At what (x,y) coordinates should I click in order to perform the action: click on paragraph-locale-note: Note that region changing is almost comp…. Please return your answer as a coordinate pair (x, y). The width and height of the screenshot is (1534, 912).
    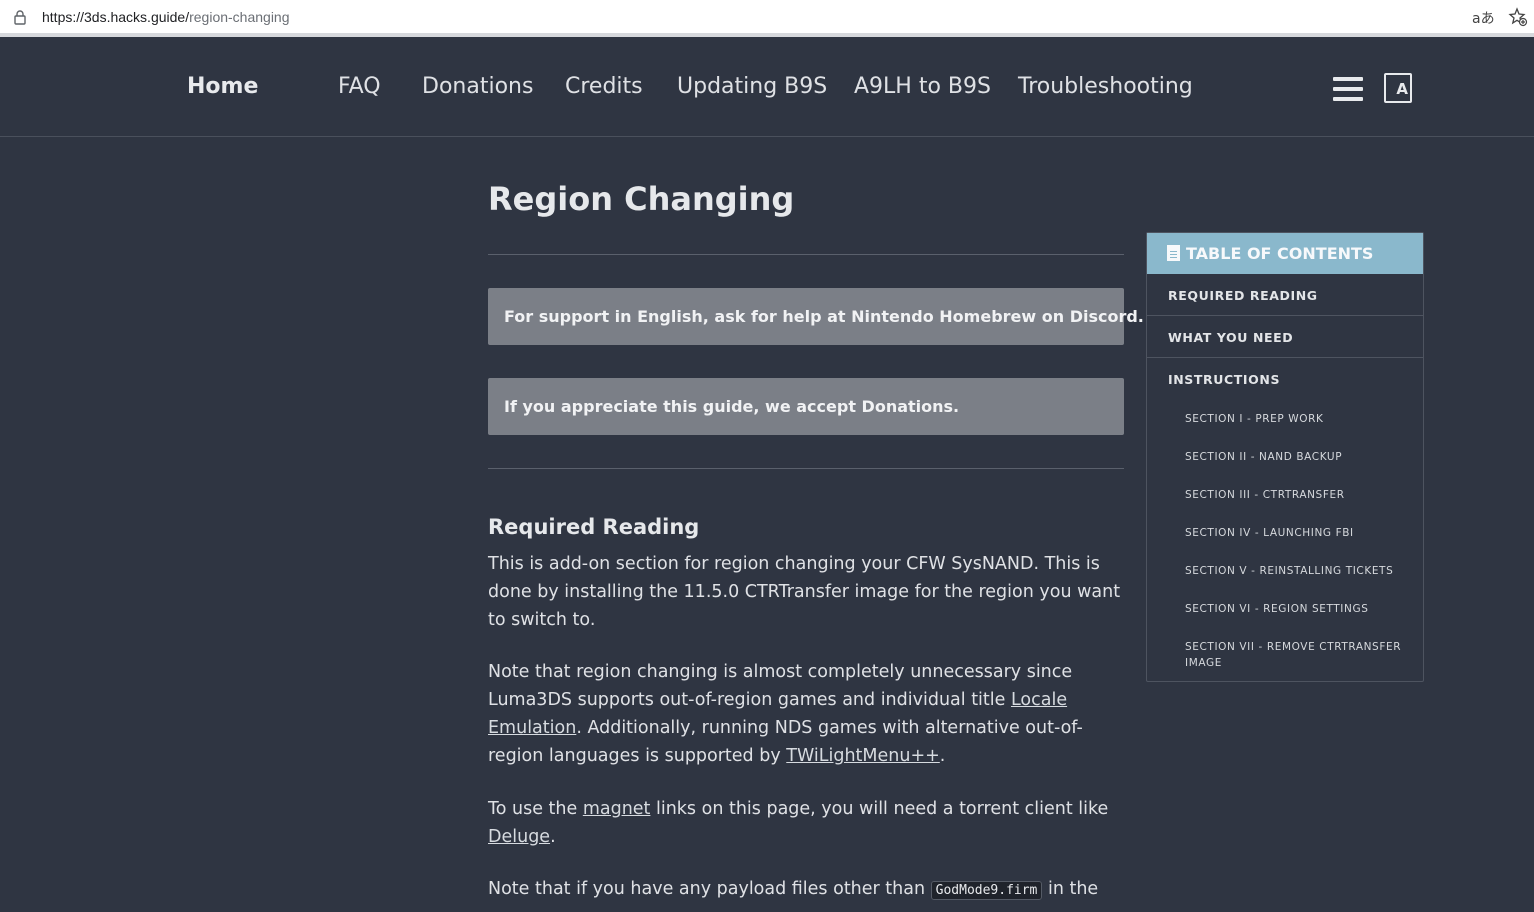
    Looking at the image, I should click on (806, 714).